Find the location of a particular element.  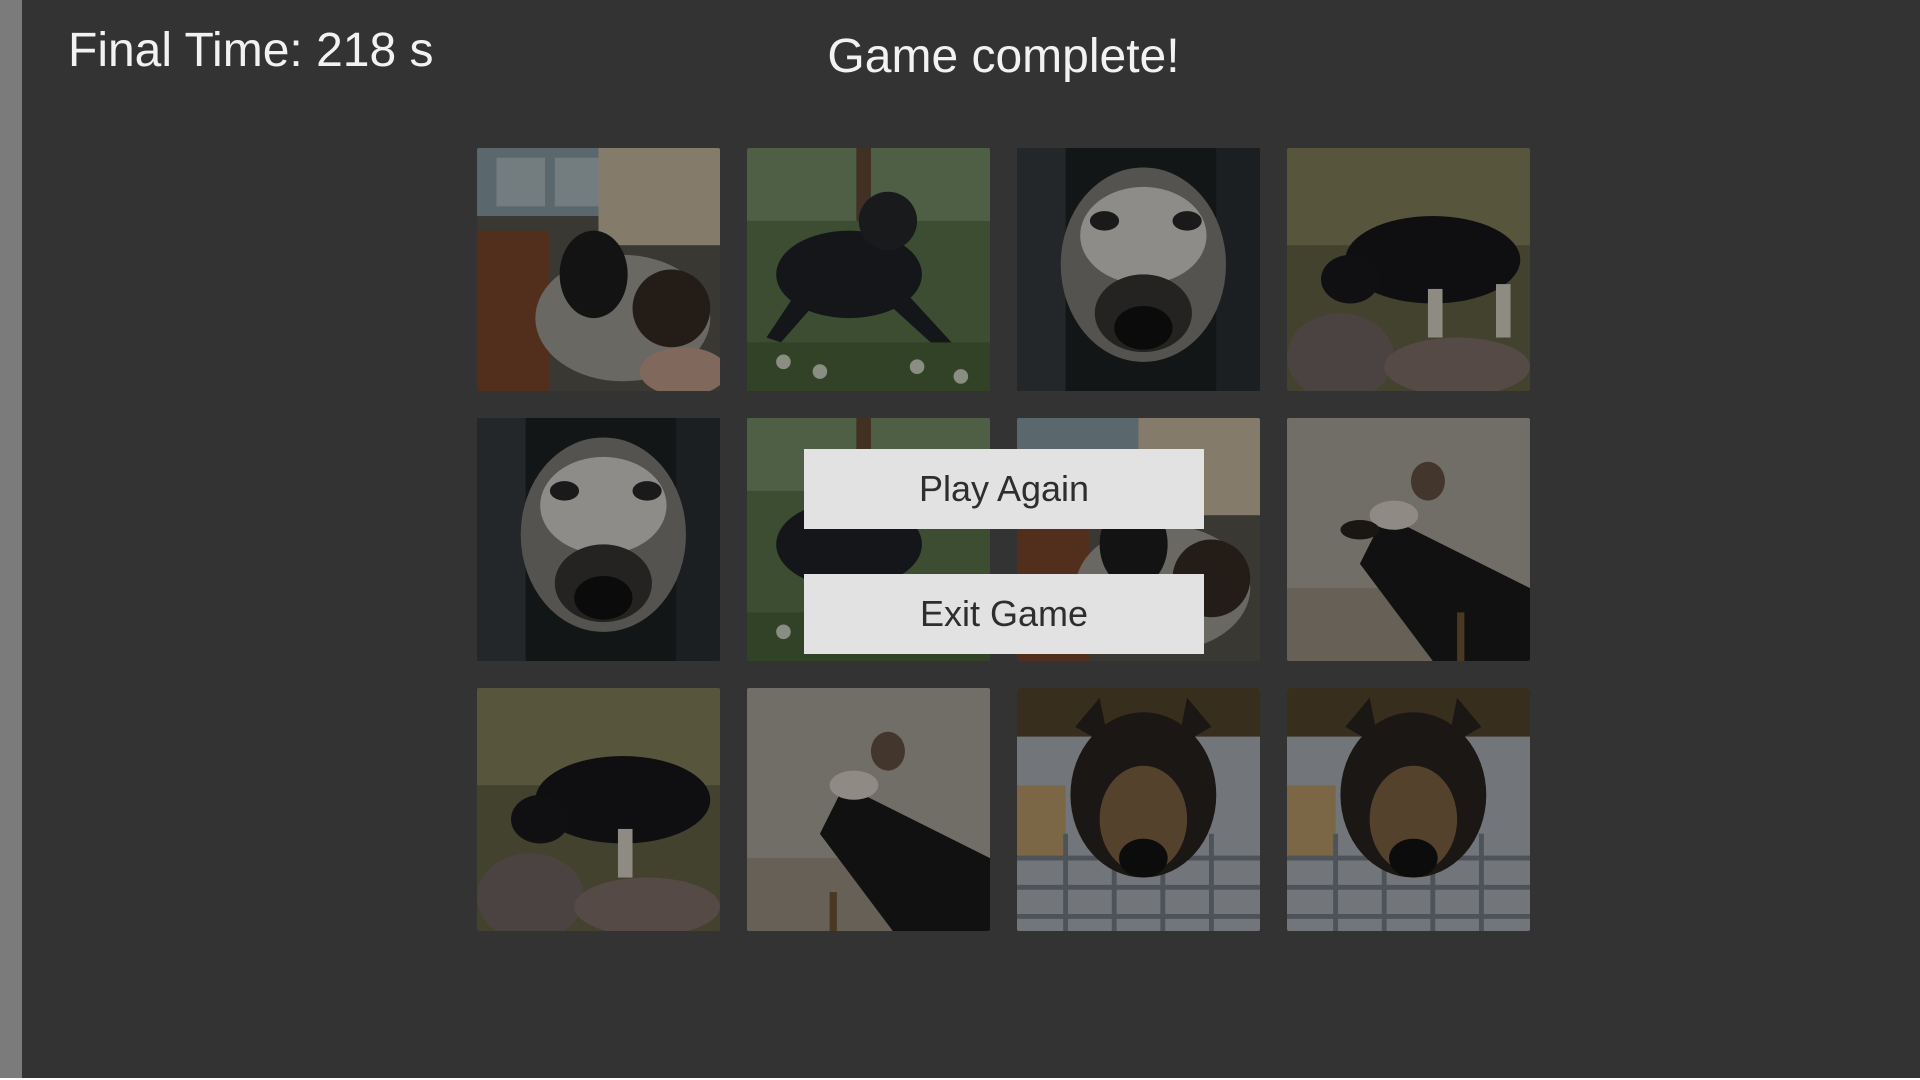

dog-in-rain-icon is located at coordinates (868, 269).